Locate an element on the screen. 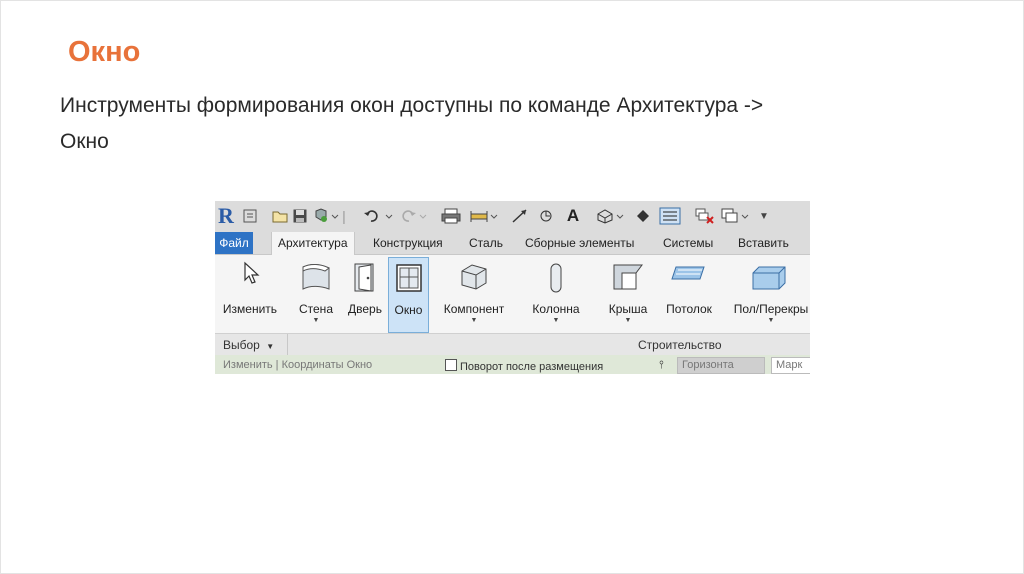  tag-settings-icon: ⫯ is located at coordinates (661, 365).